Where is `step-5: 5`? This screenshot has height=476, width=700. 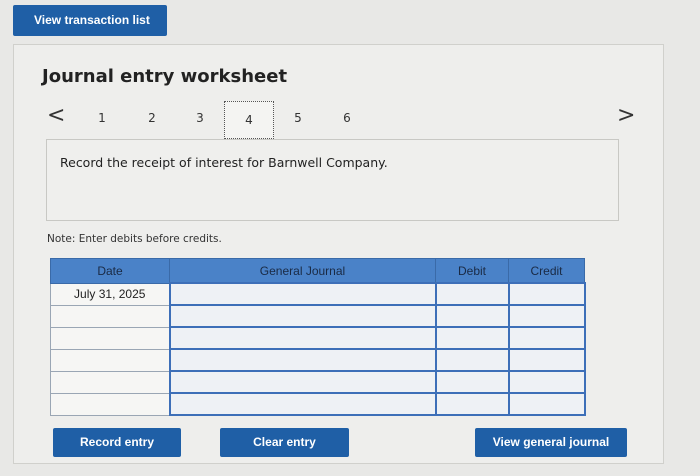
step-5: 5 is located at coordinates (298, 118).